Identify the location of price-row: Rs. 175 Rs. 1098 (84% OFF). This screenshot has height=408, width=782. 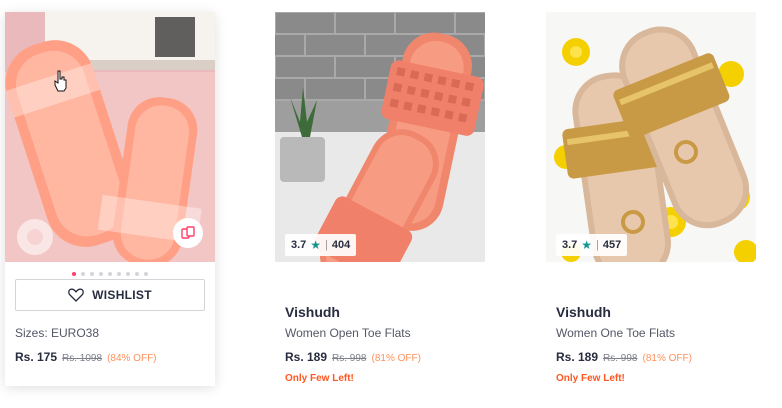
(86, 357).